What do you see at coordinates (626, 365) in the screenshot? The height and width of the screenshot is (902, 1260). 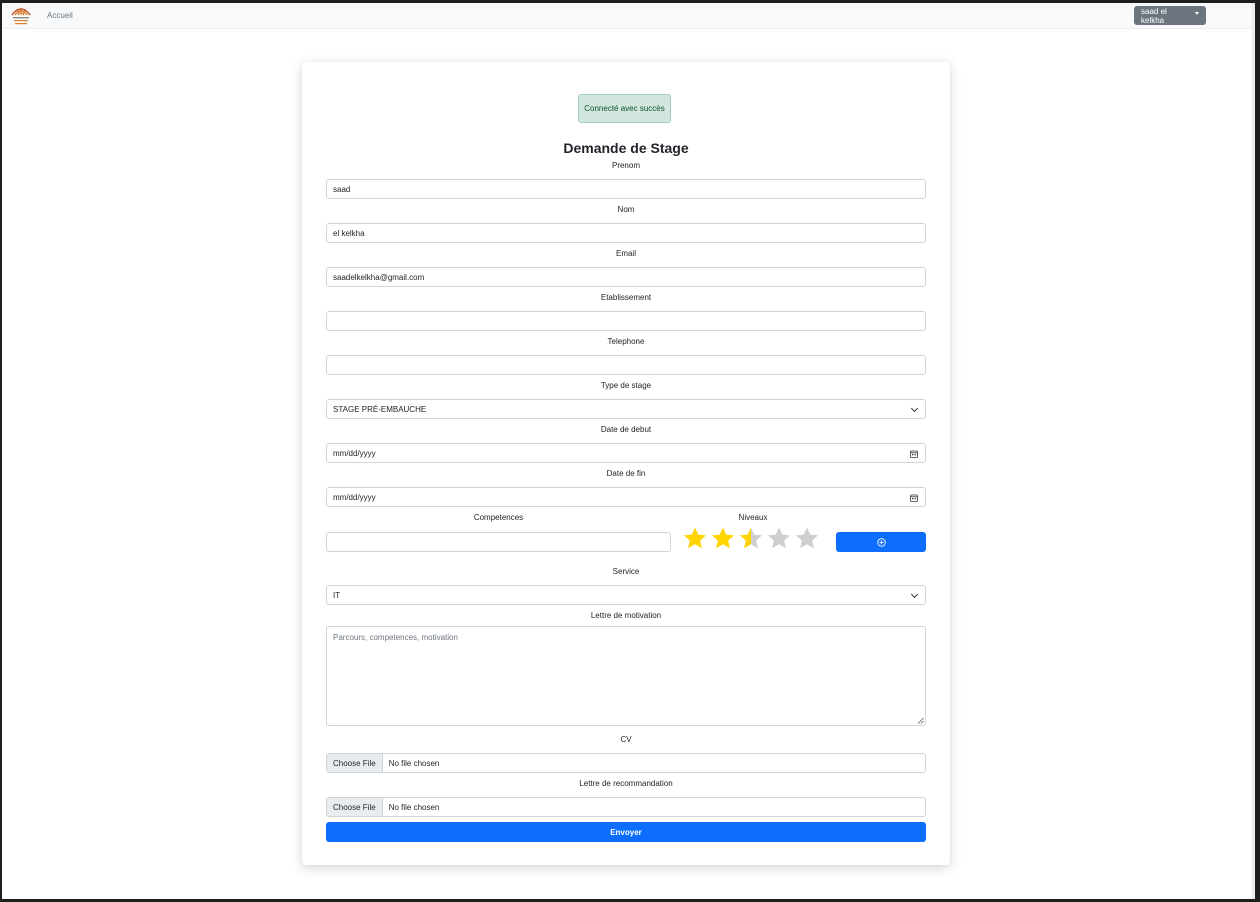 I see `telephone-input` at bounding box center [626, 365].